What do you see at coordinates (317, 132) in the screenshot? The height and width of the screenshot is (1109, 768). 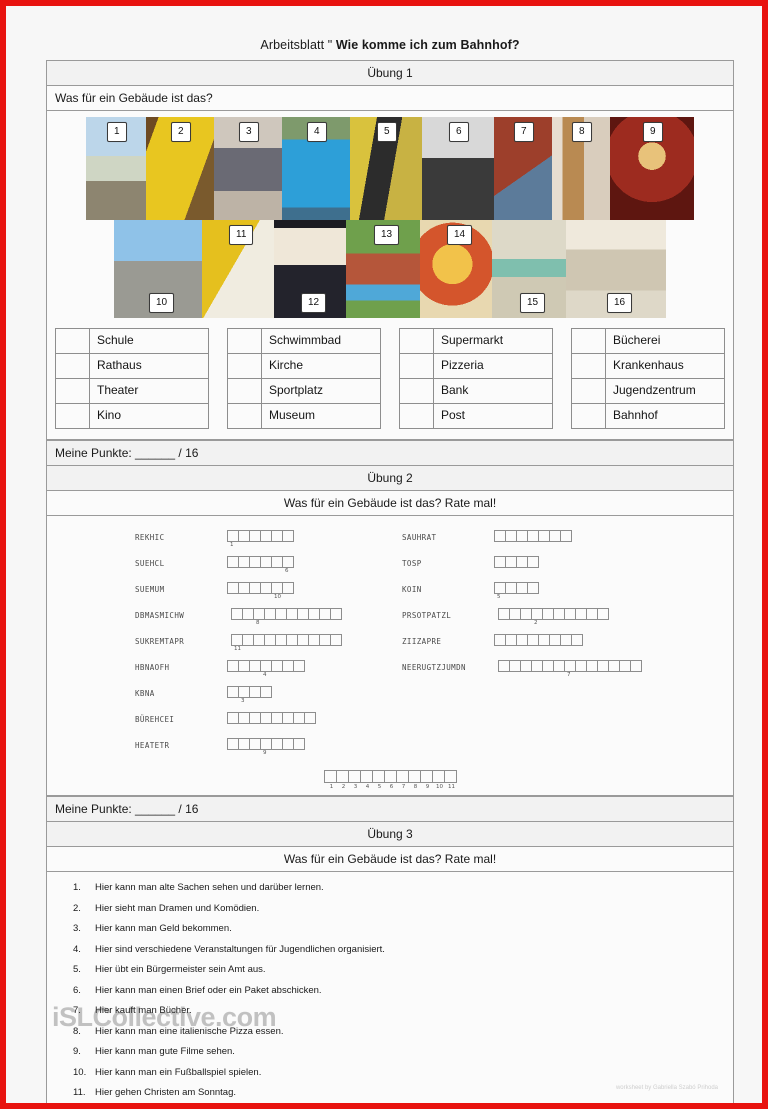 I see `photo-number-badge: 4` at bounding box center [317, 132].